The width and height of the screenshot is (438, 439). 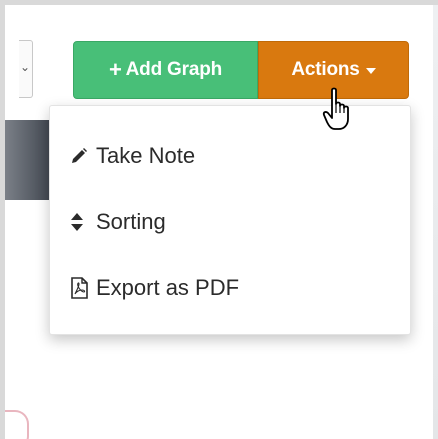 What do you see at coordinates (435, 222) in the screenshot?
I see `side-panel-edge` at bounding box center [435, 222].